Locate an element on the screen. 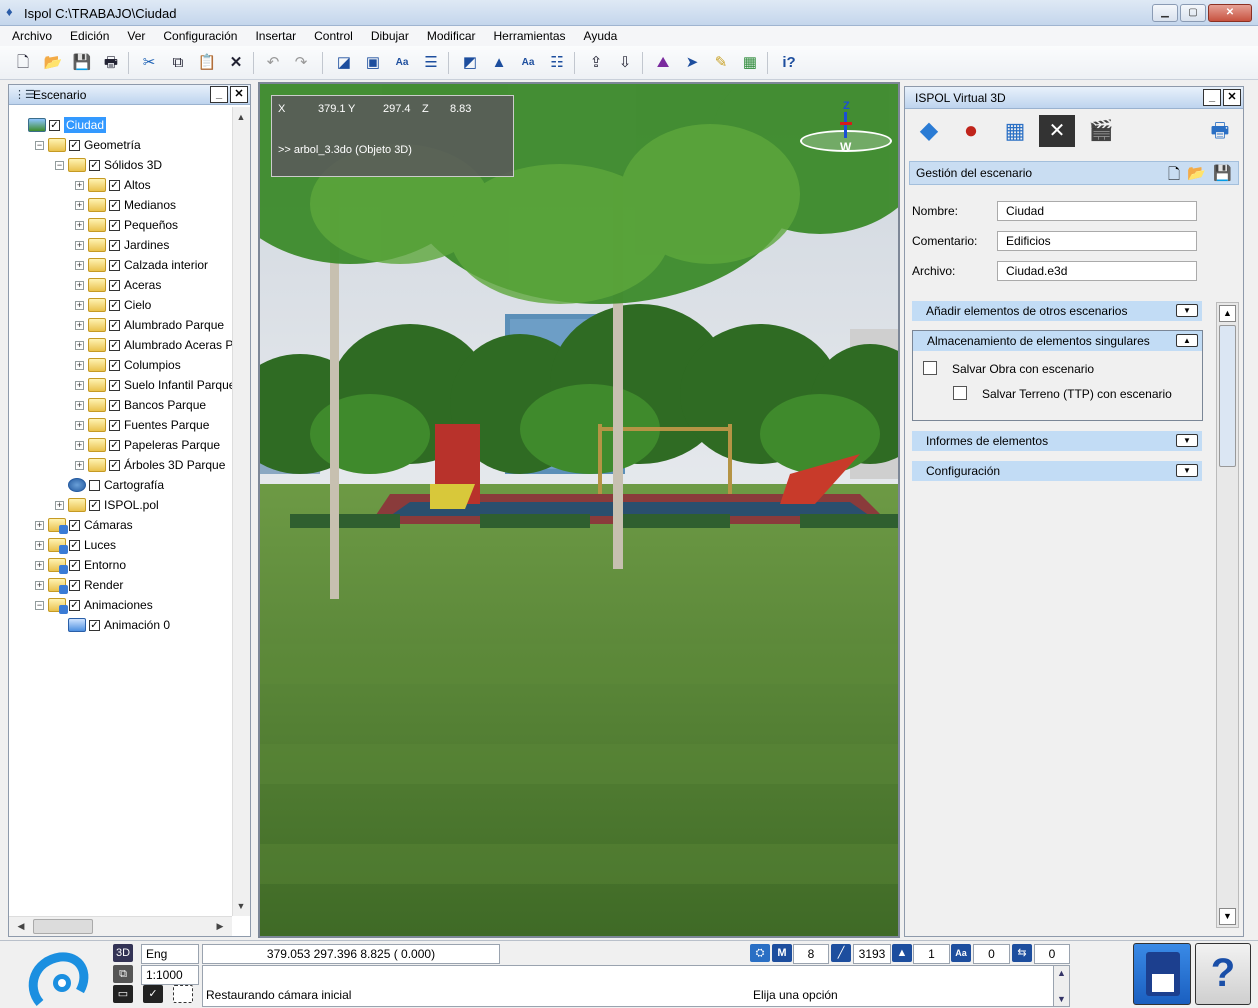 The width and height of the screenshot is (1258, 1008). compass-icon: Z W is located at coordinates (846, 128).